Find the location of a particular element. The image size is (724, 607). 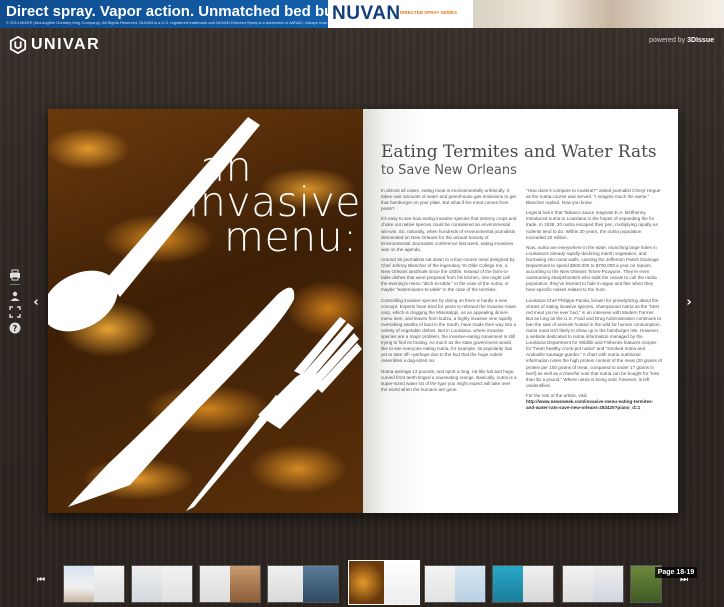

univar-hexagon-icon is located at coordinates (18, 45).